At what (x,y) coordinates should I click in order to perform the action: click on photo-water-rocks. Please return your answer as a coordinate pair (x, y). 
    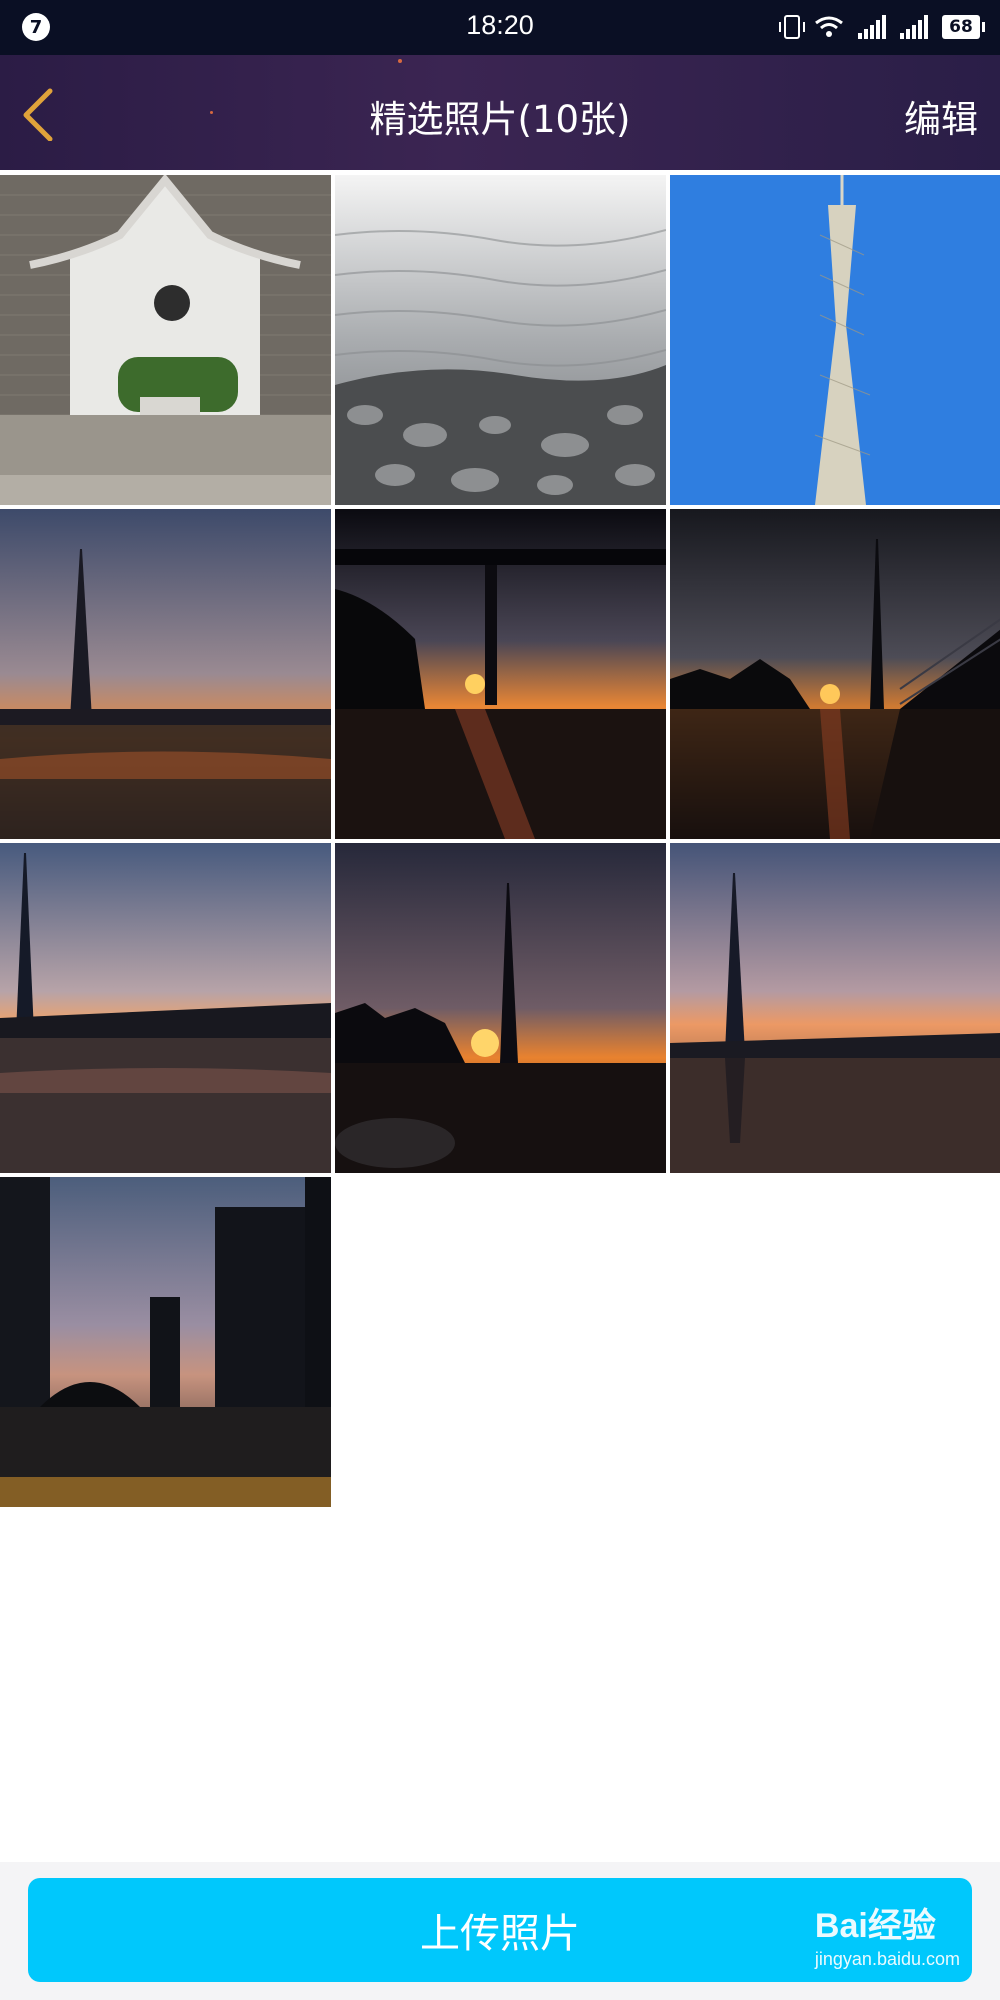
    Looking at the image, I should click on (500, 340).